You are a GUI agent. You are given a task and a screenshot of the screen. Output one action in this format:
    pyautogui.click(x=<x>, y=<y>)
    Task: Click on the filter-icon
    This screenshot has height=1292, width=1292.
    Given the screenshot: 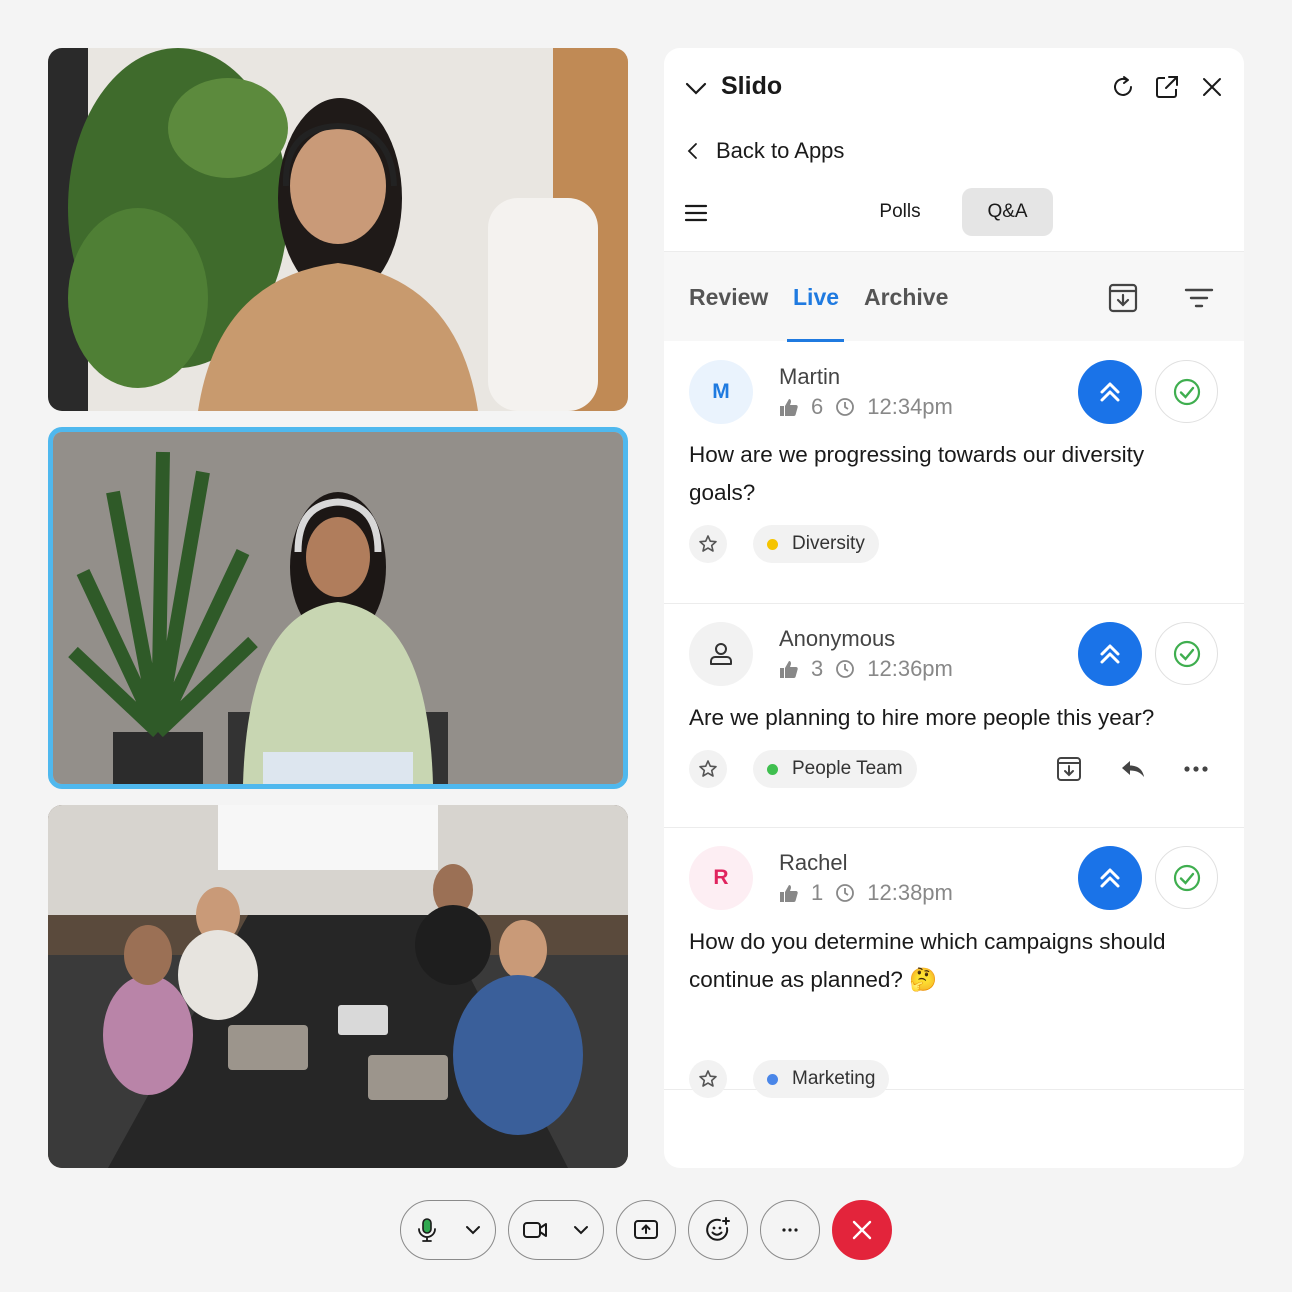 What is the action you would take?
    pyautogui.click(x=1199, y=298)
    